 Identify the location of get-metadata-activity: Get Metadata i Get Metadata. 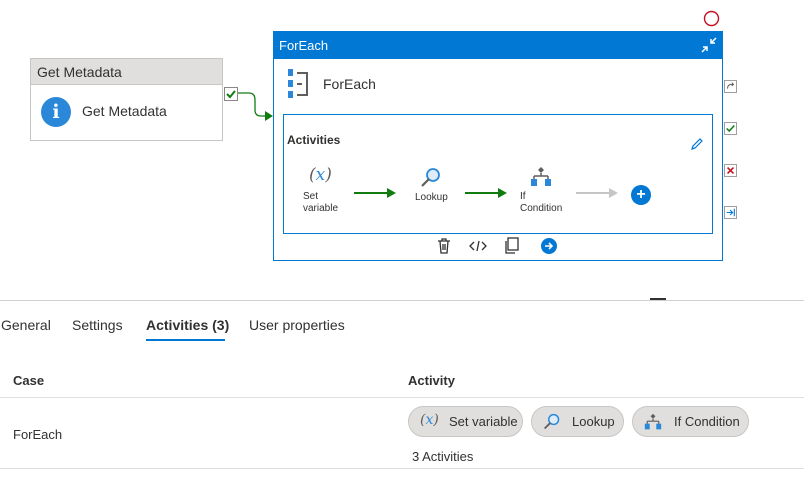
(126, 99).